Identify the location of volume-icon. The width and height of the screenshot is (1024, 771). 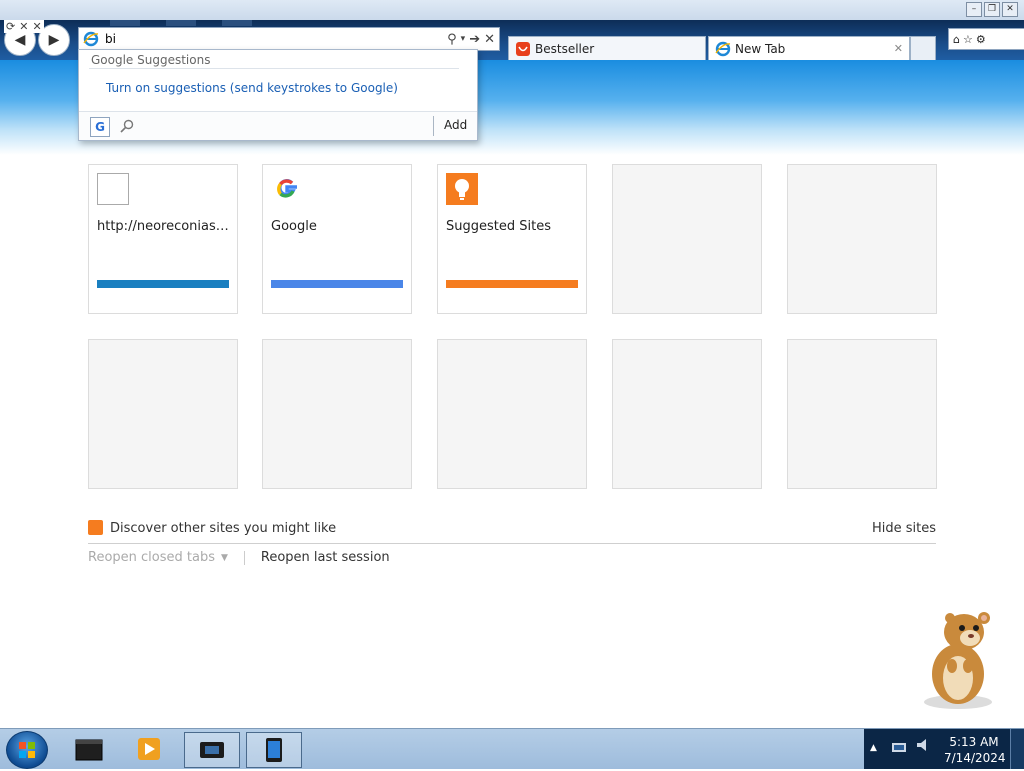
(924, 745).